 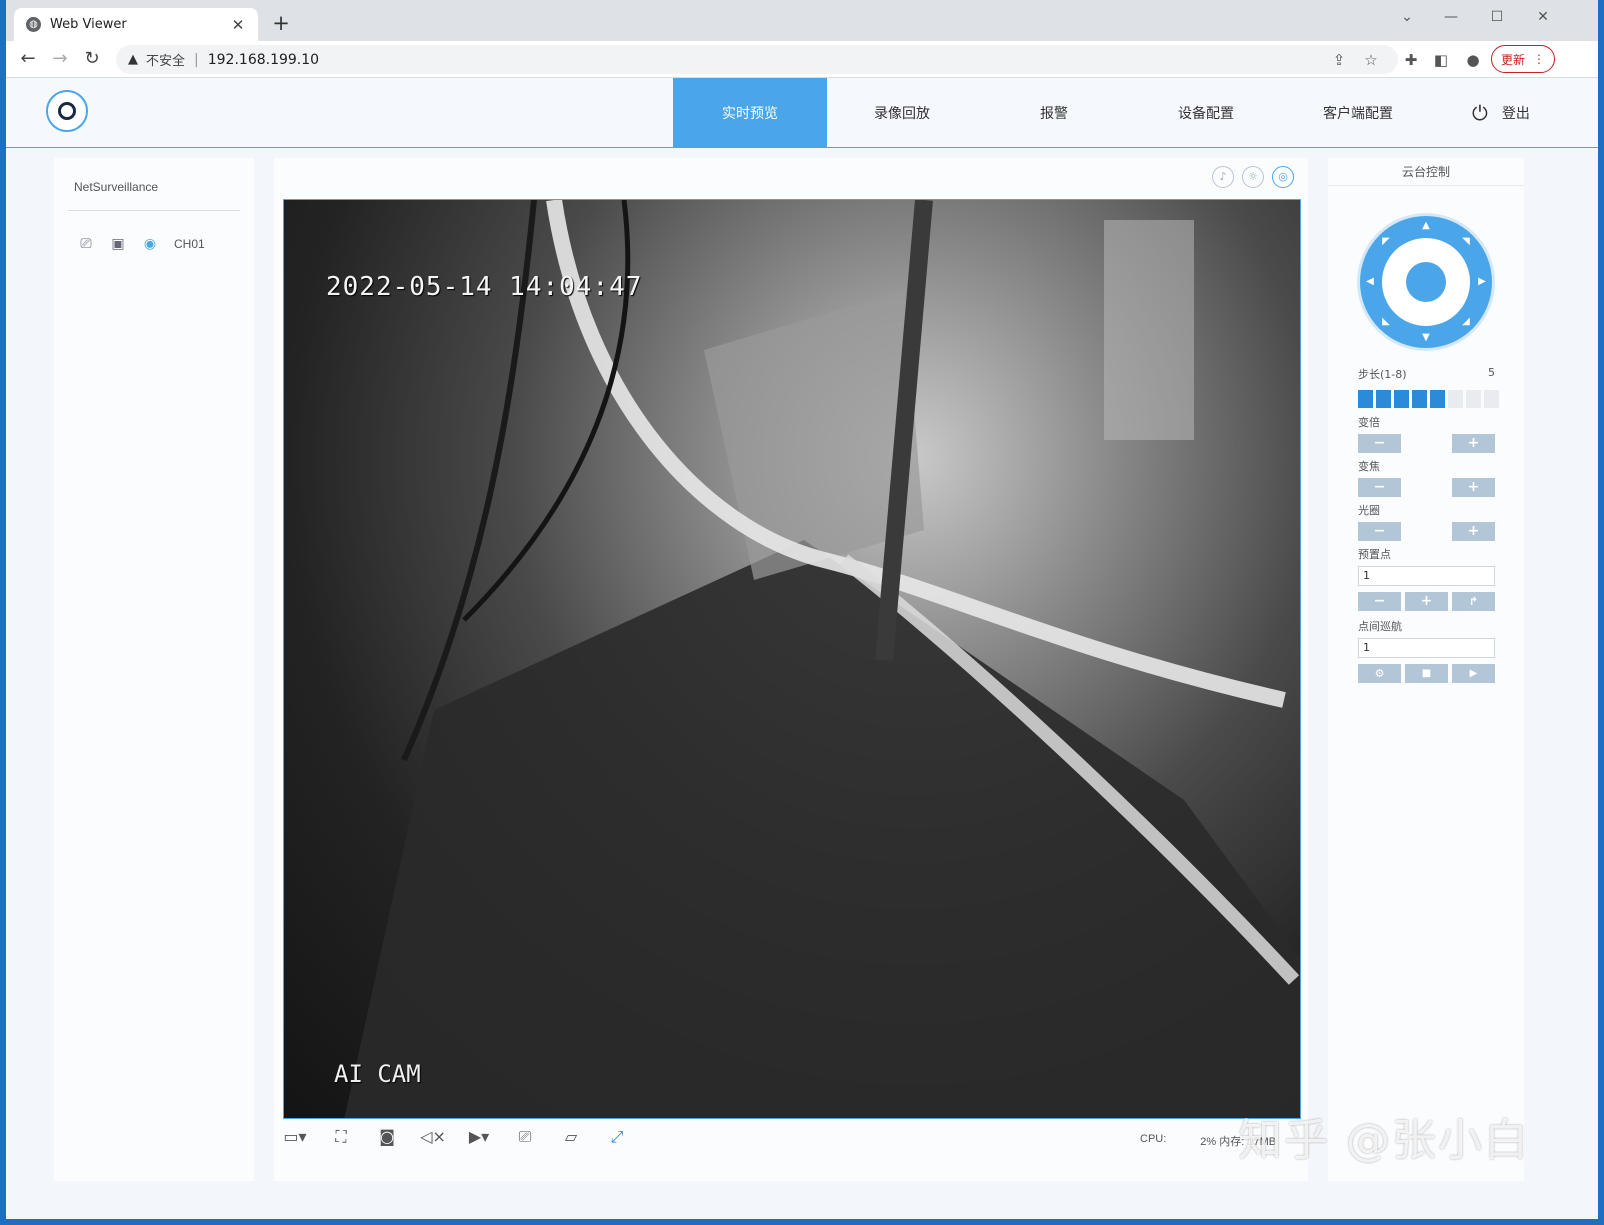 What do you see at coordinates (116, 187) in the screenshot?
I see `device-name: NetSurveillance` at bounding box center [116, 187].